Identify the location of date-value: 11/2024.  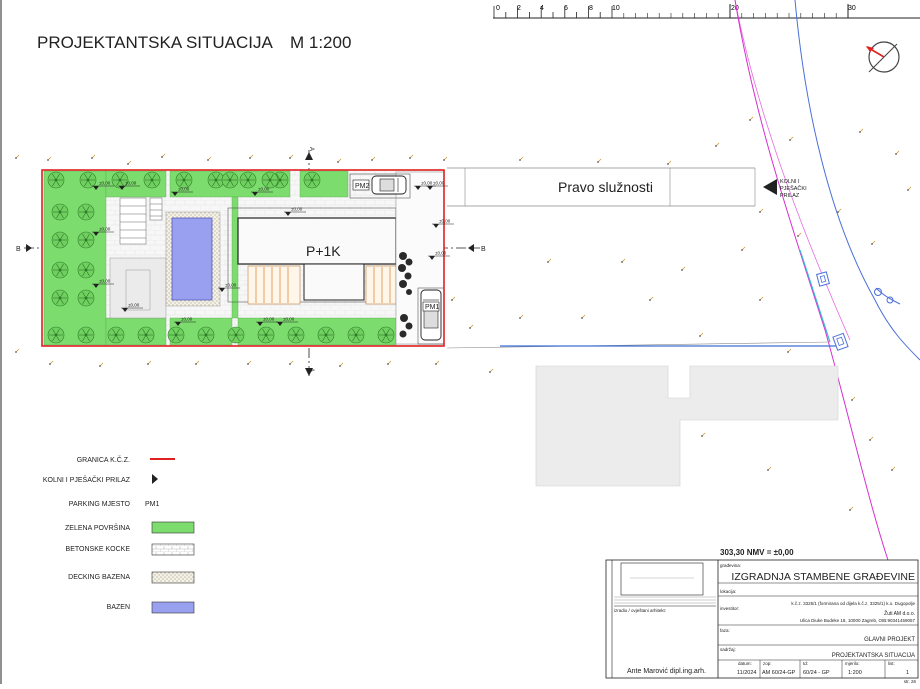
(746, 673).